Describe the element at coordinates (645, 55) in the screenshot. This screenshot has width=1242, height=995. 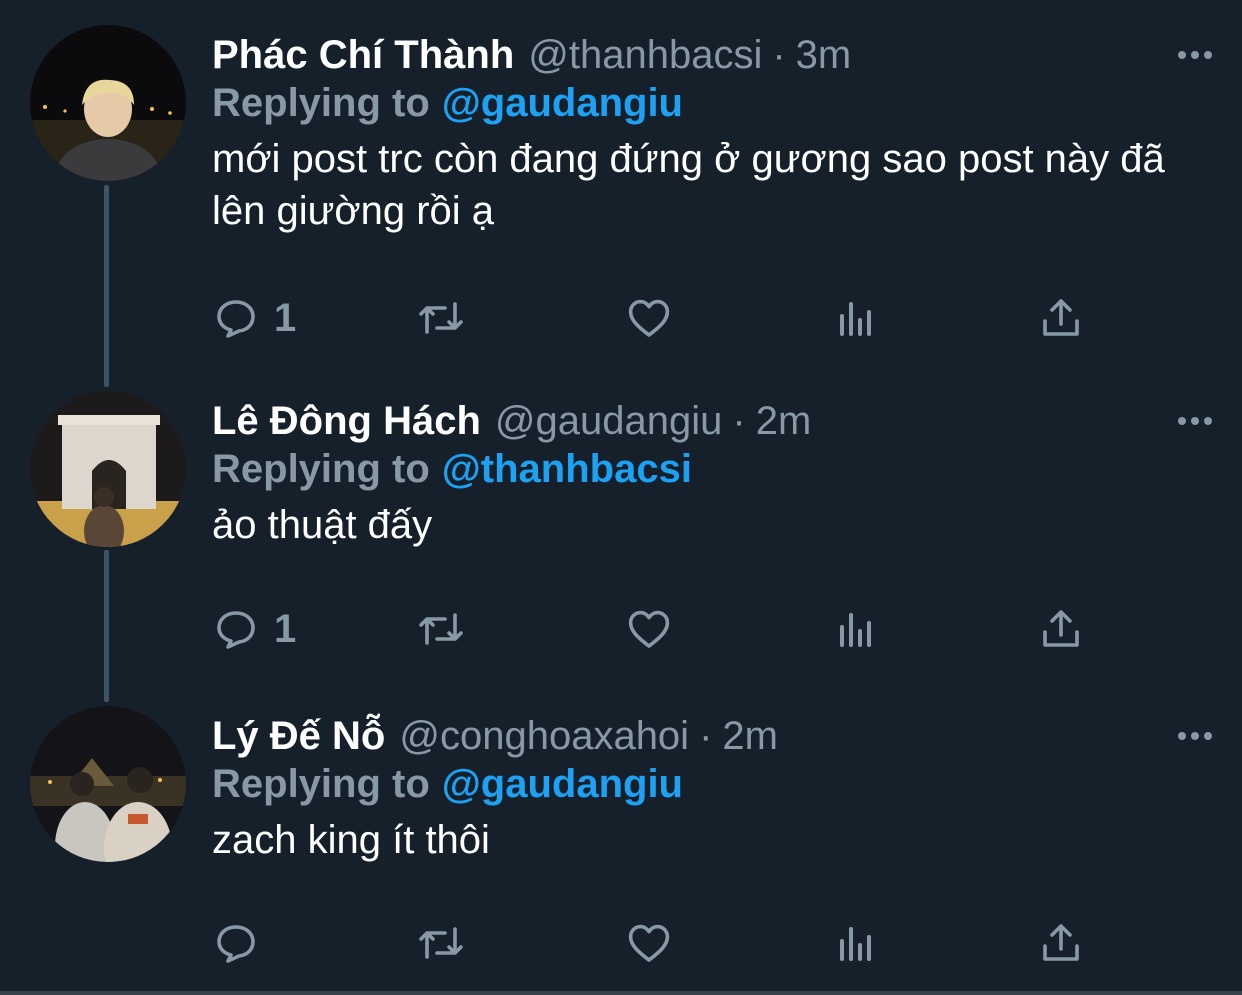
I see `user-handle: @thanhbacsi` at that location.